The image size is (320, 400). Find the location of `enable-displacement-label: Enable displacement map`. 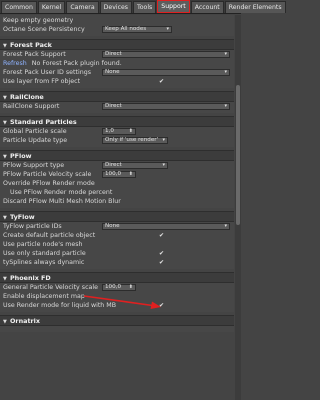

enable-displacement-label: Enable displacement map is located at coordinates (44, 296).